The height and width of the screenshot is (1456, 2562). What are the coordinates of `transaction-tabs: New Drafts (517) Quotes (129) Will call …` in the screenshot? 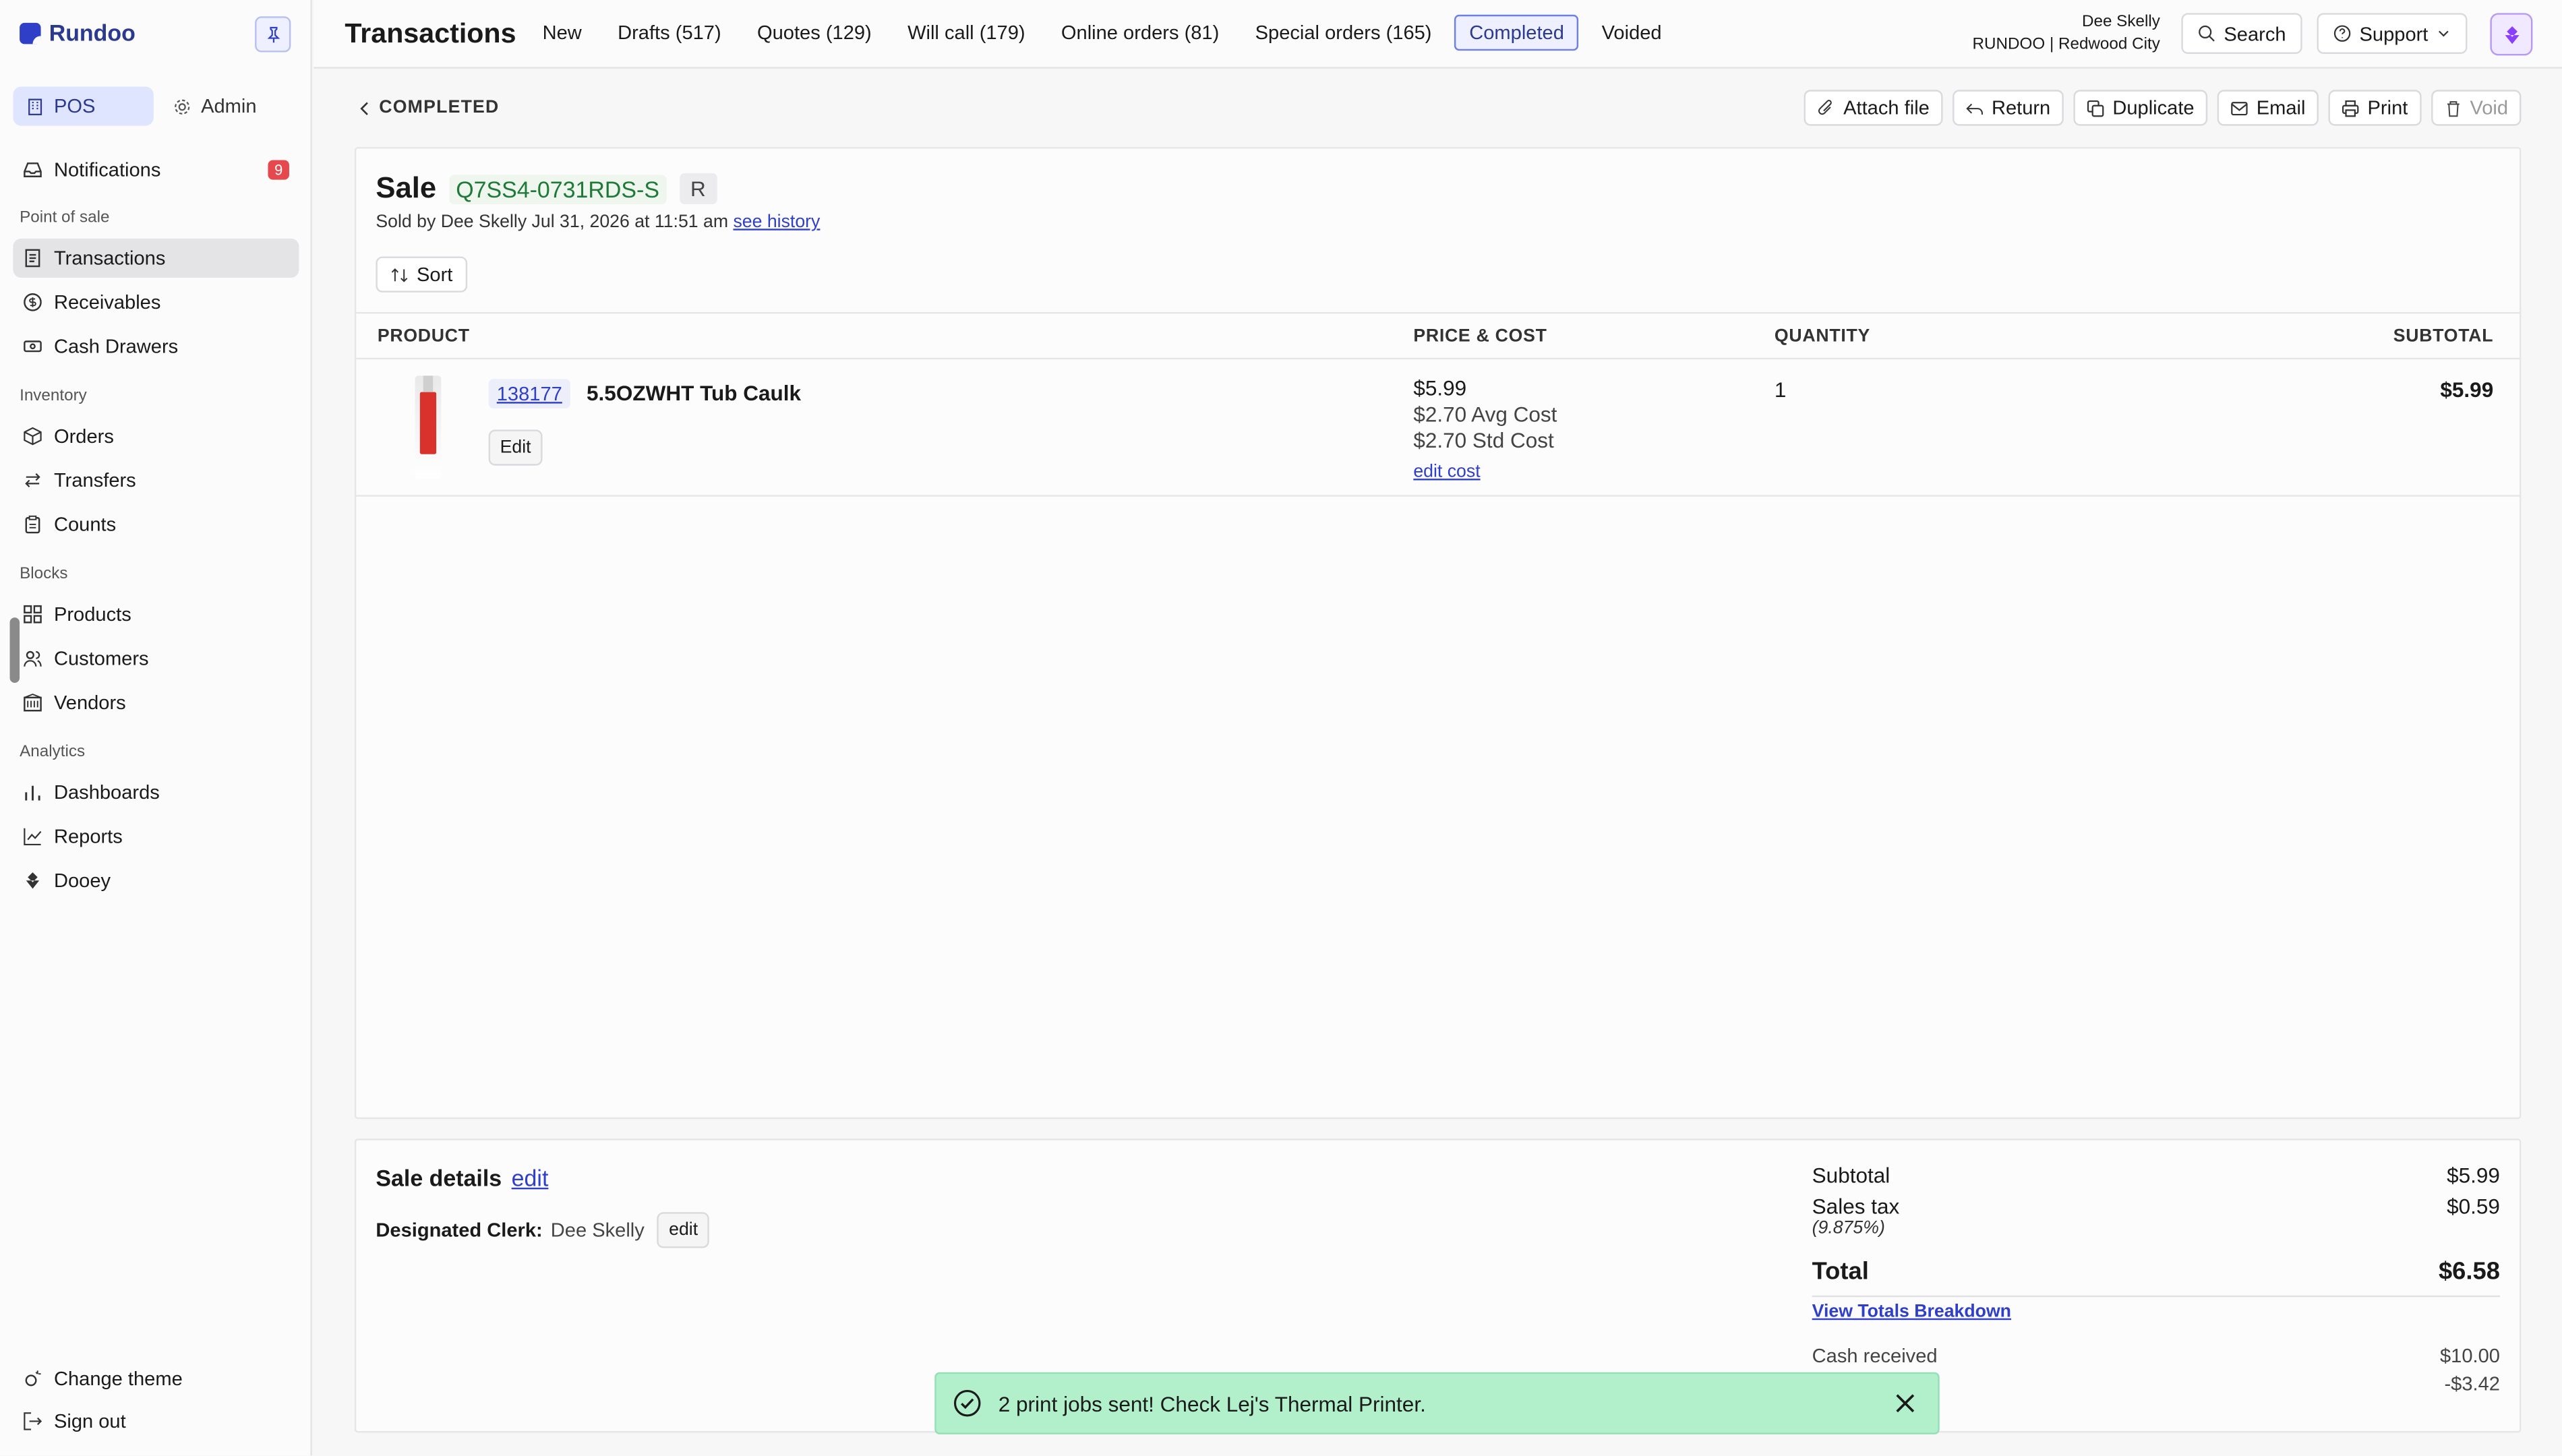 It's located at (1106, 32).